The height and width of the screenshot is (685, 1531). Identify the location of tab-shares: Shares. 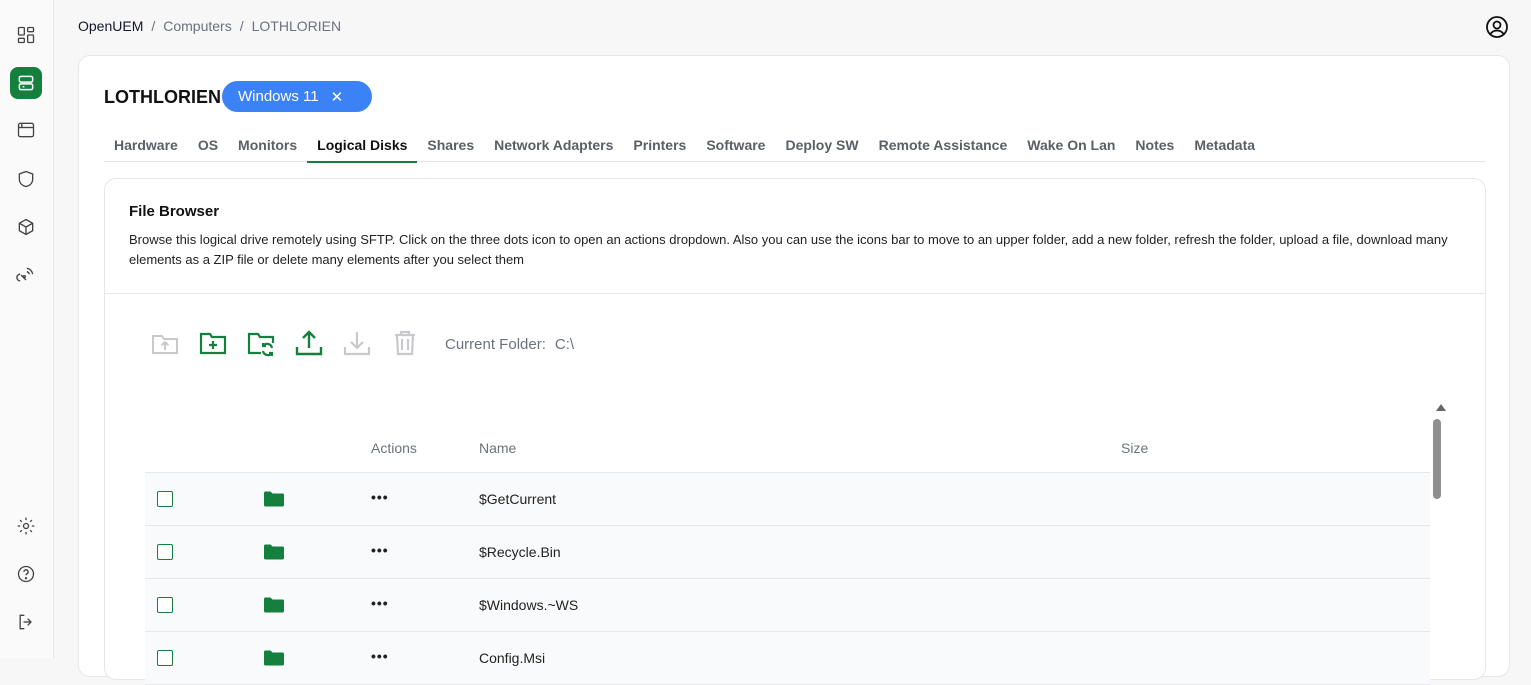
(450, 148).